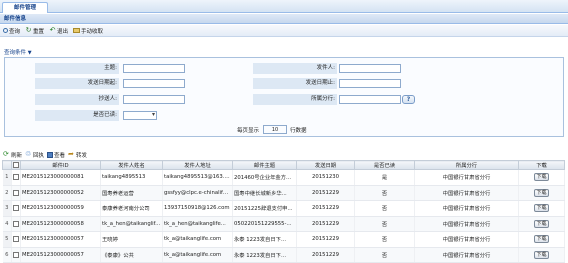 This screenshot has width=568, height=263. I want to click on header-select-all, so click(16, 165).